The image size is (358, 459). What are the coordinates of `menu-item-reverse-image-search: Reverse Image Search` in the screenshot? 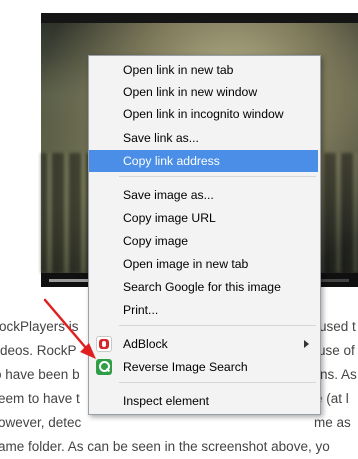 It's located at (203, 367).